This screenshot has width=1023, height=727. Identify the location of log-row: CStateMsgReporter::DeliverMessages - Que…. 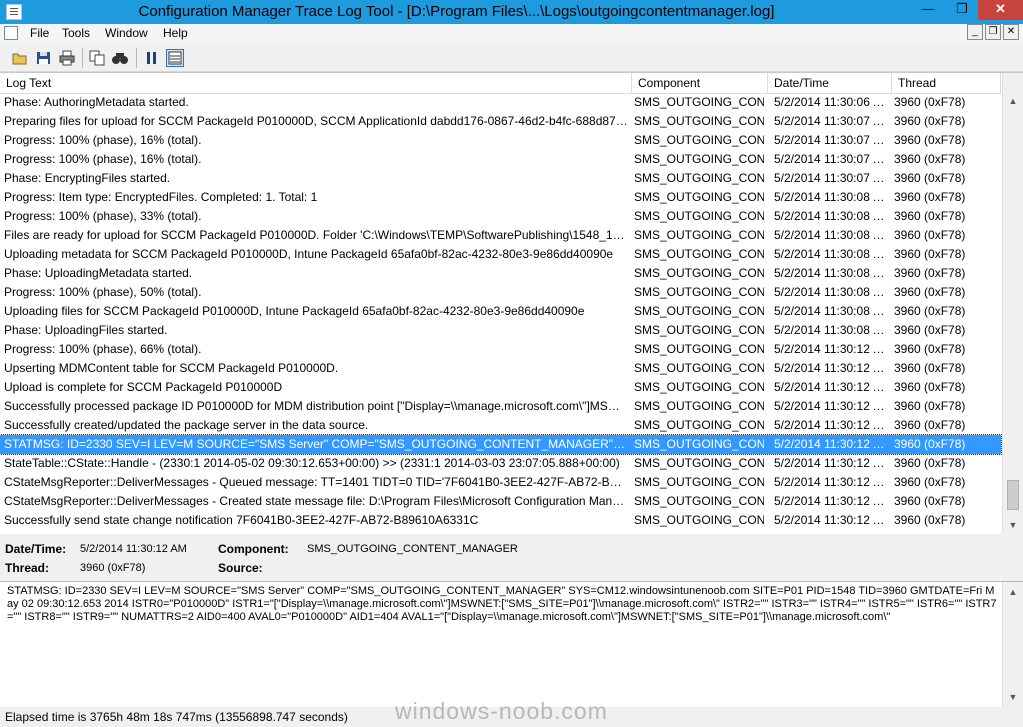
(500, 482).